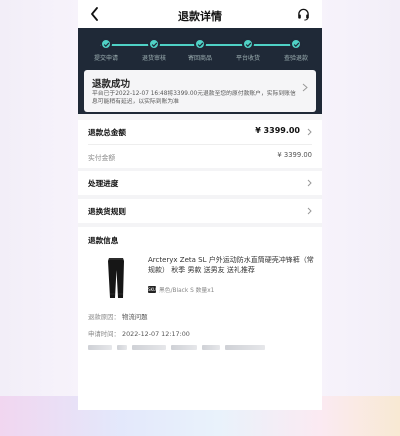  I want to click on step-label: 平台收货, so click(247, 58).